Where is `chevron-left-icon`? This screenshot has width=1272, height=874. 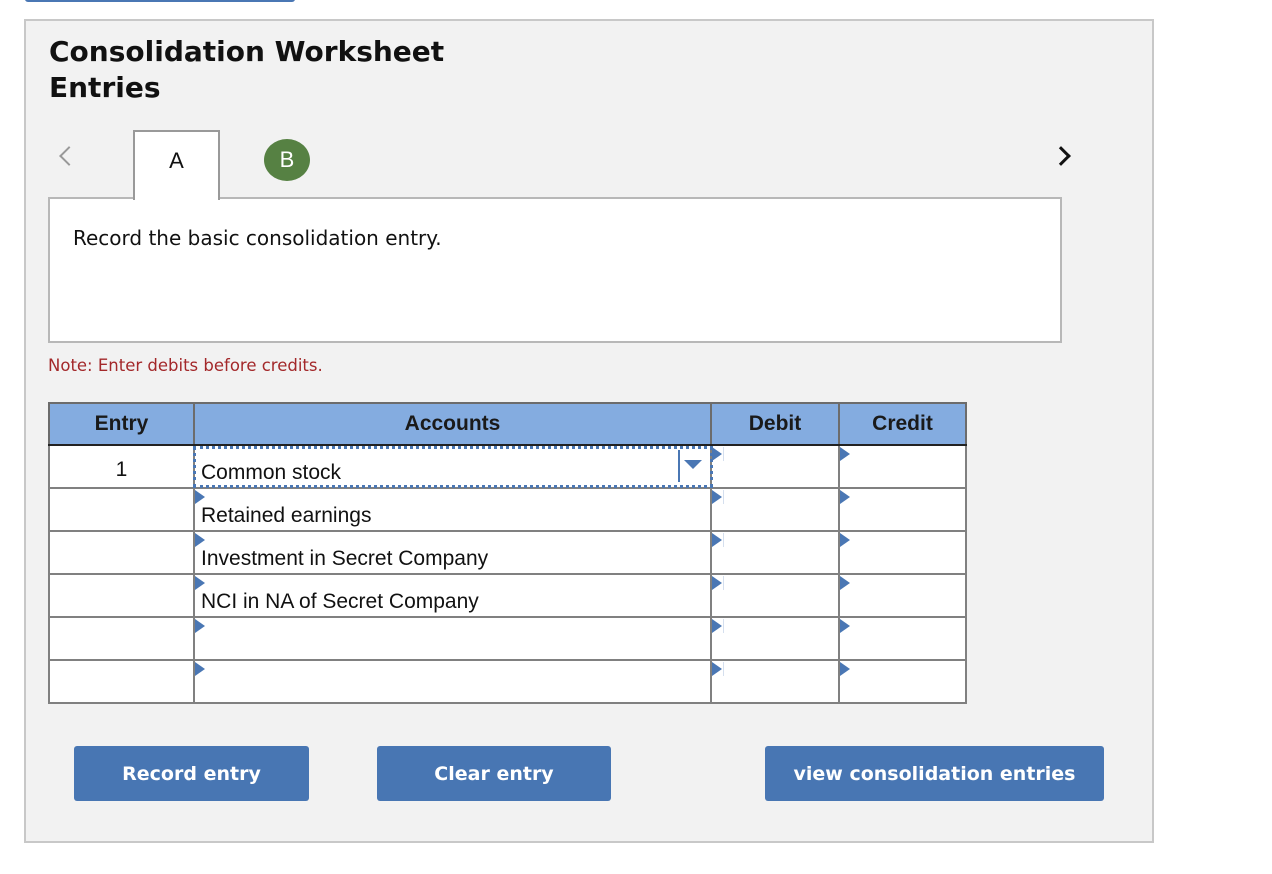 chevron-left-icon is located at coordinates (69, 156).